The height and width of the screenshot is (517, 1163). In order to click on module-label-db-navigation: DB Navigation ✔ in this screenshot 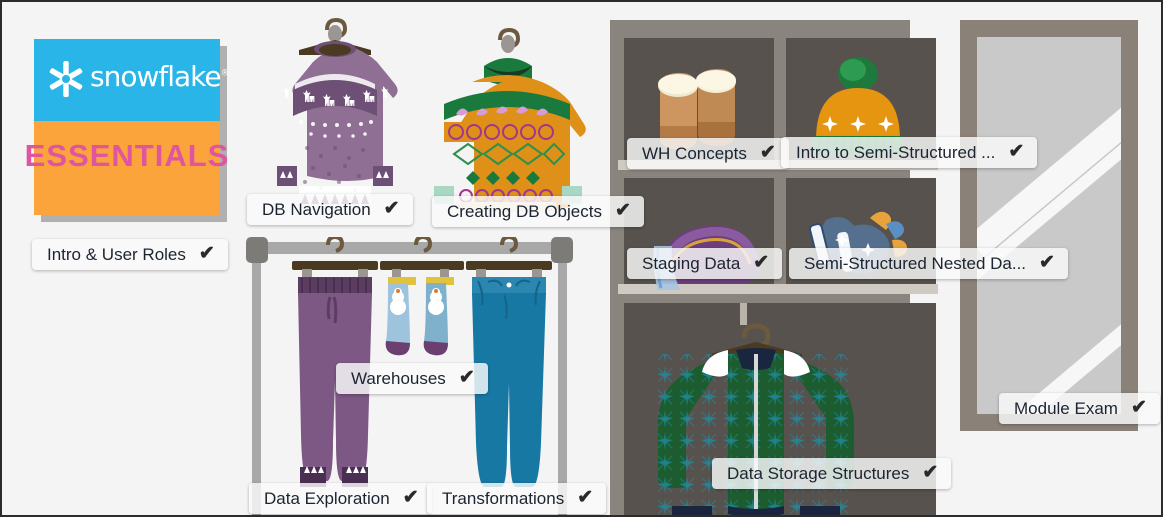, I will do `click(330, 209)`.